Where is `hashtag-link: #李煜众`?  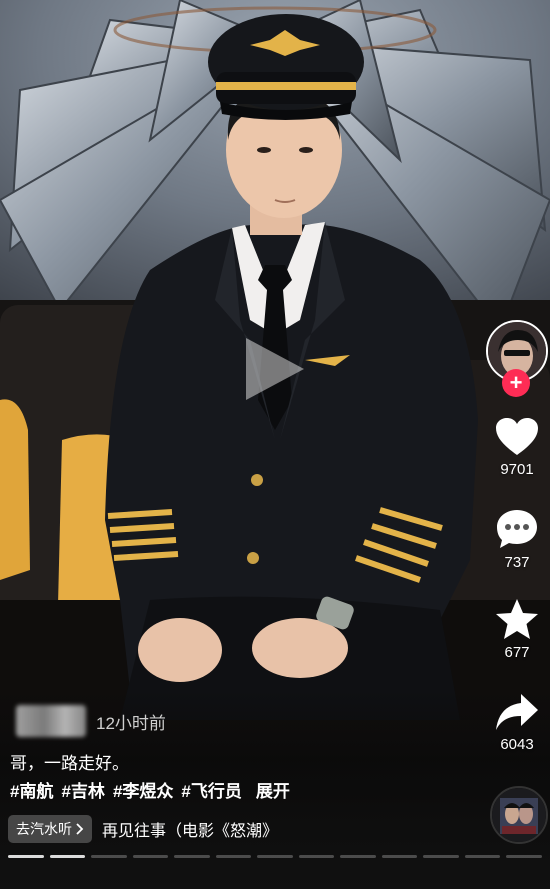 hashtag-link: #李煜众 is located at coordinates (143, 789).